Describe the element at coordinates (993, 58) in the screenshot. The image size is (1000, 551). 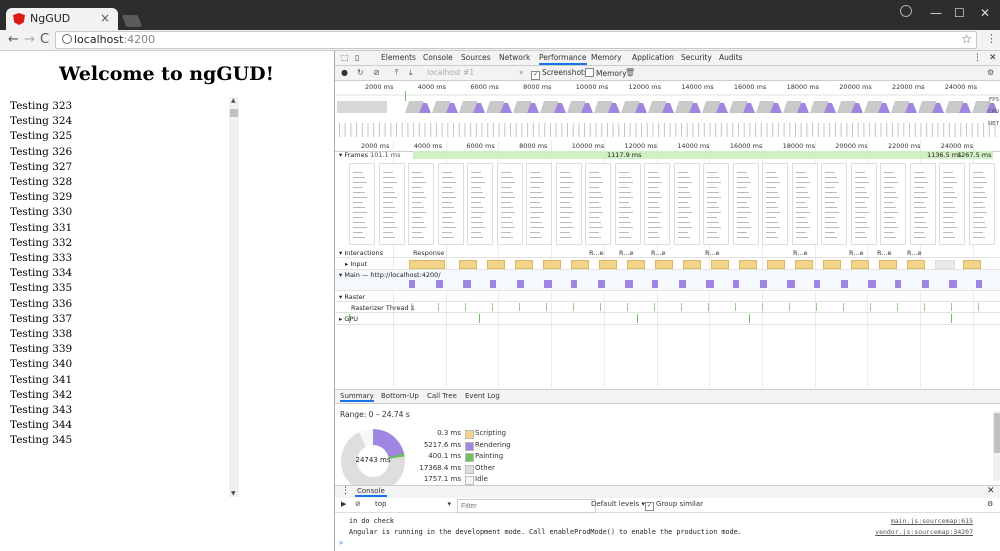
I see `devtools-close-icon: ✕` at that location.